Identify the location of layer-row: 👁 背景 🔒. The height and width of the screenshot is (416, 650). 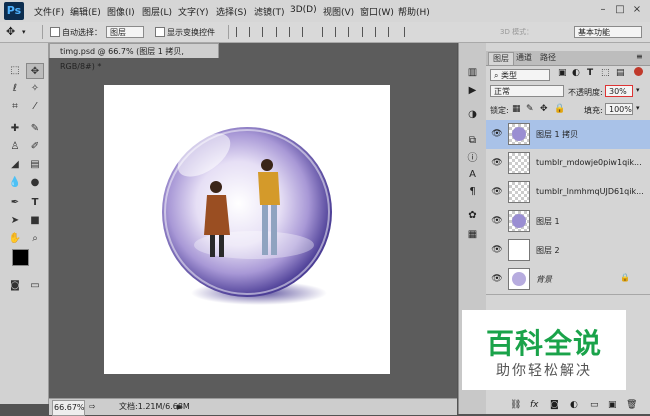
(568, 280).